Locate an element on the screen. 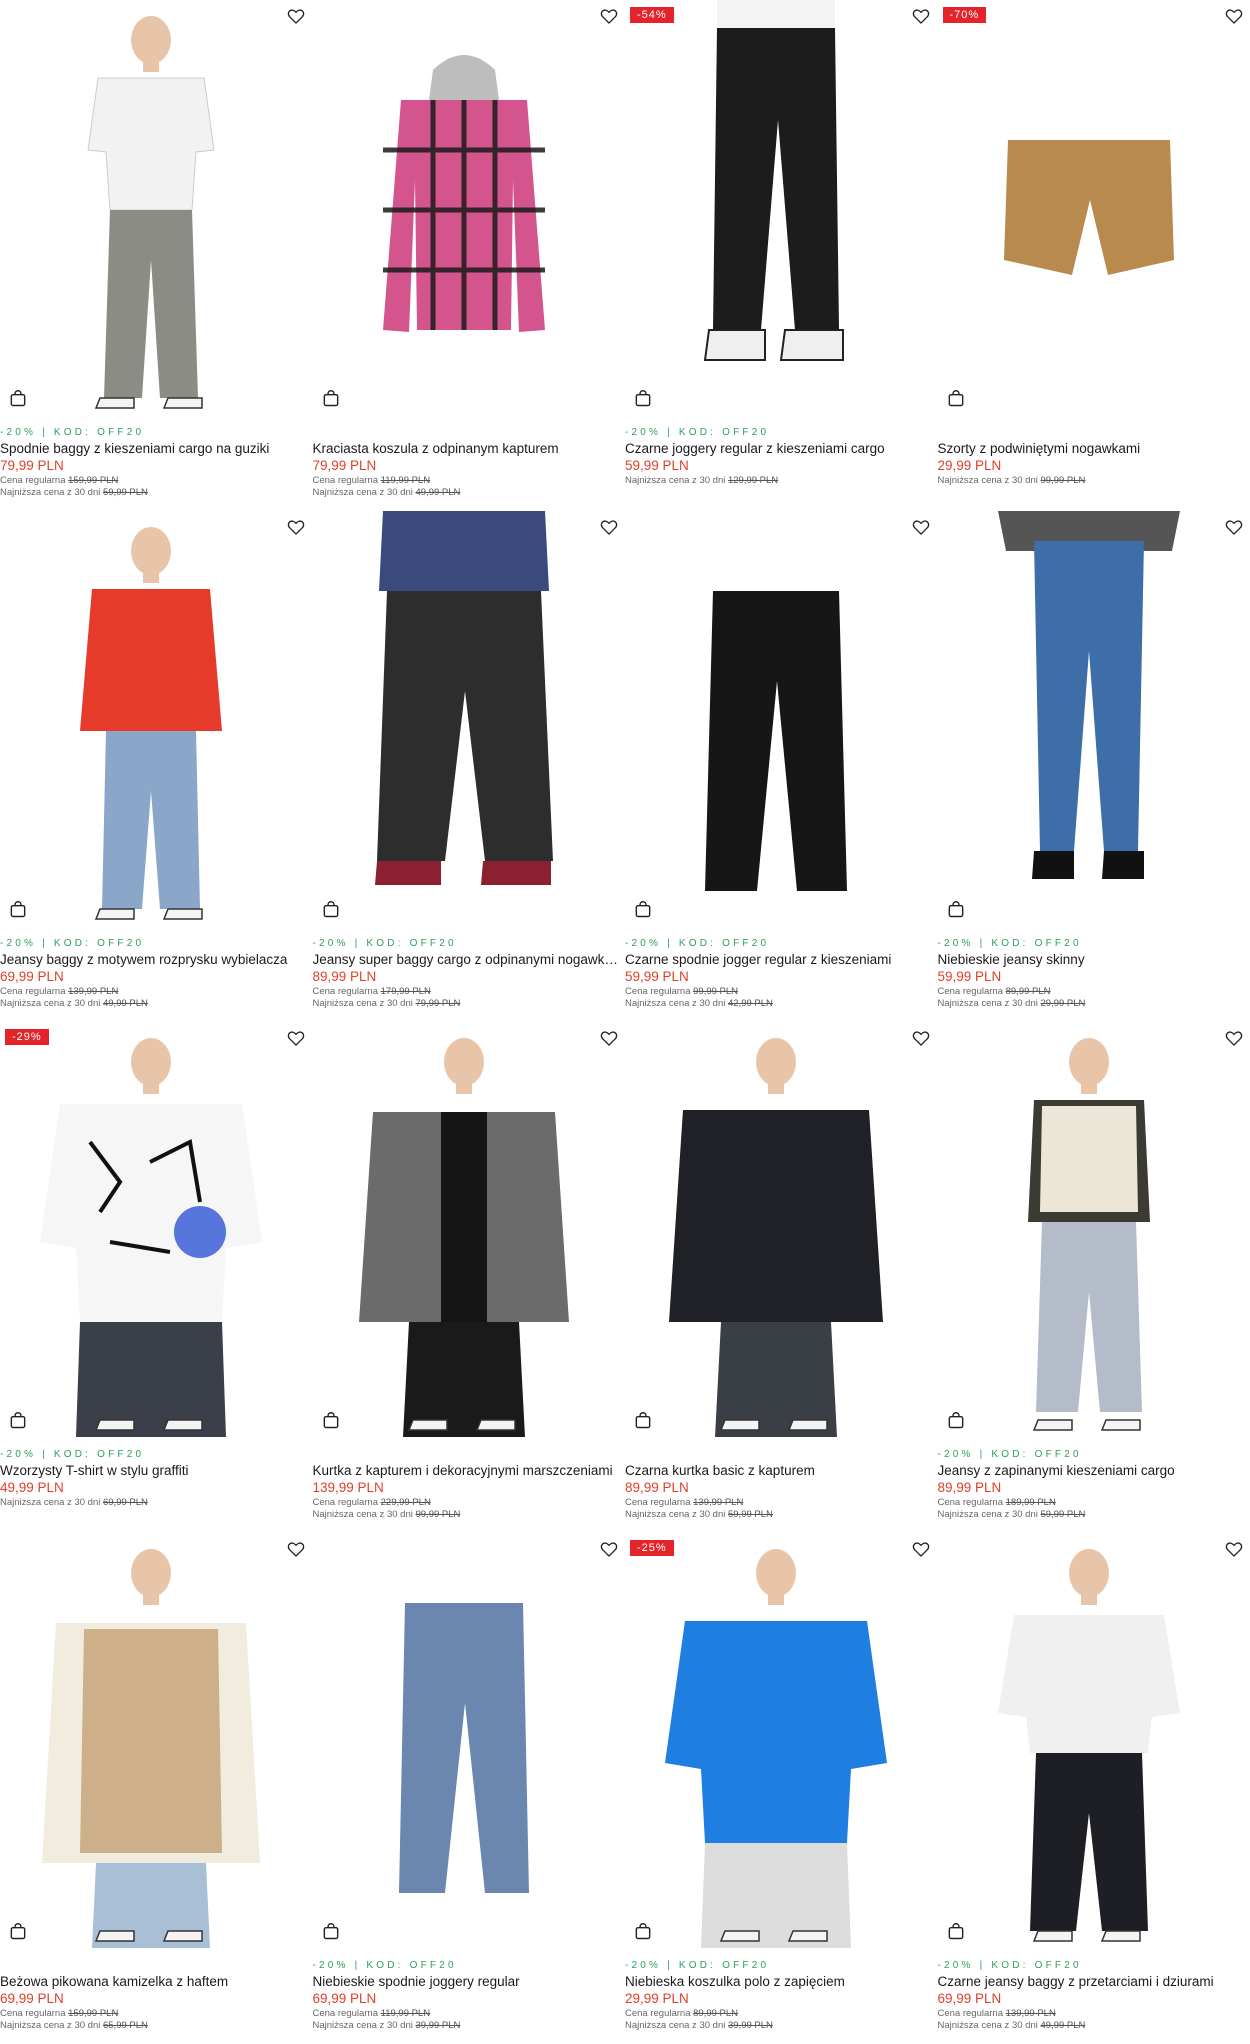  product-name: Niebieskie spodnie joggery regular is located at coordinates (466, 1981).